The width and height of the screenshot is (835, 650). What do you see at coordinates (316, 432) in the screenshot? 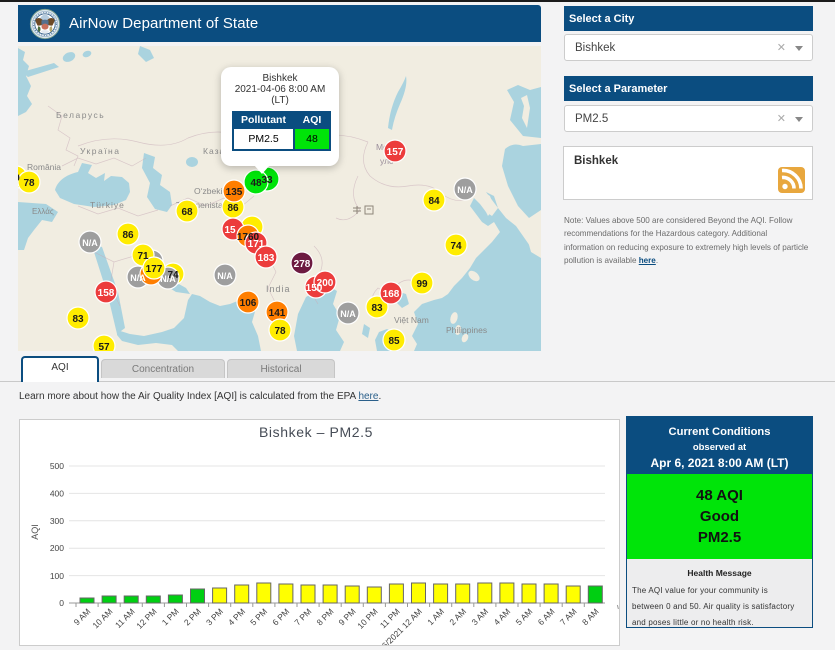
I see `svg-text: Bishkek – PM2.5` at bounding box center [316, 432].